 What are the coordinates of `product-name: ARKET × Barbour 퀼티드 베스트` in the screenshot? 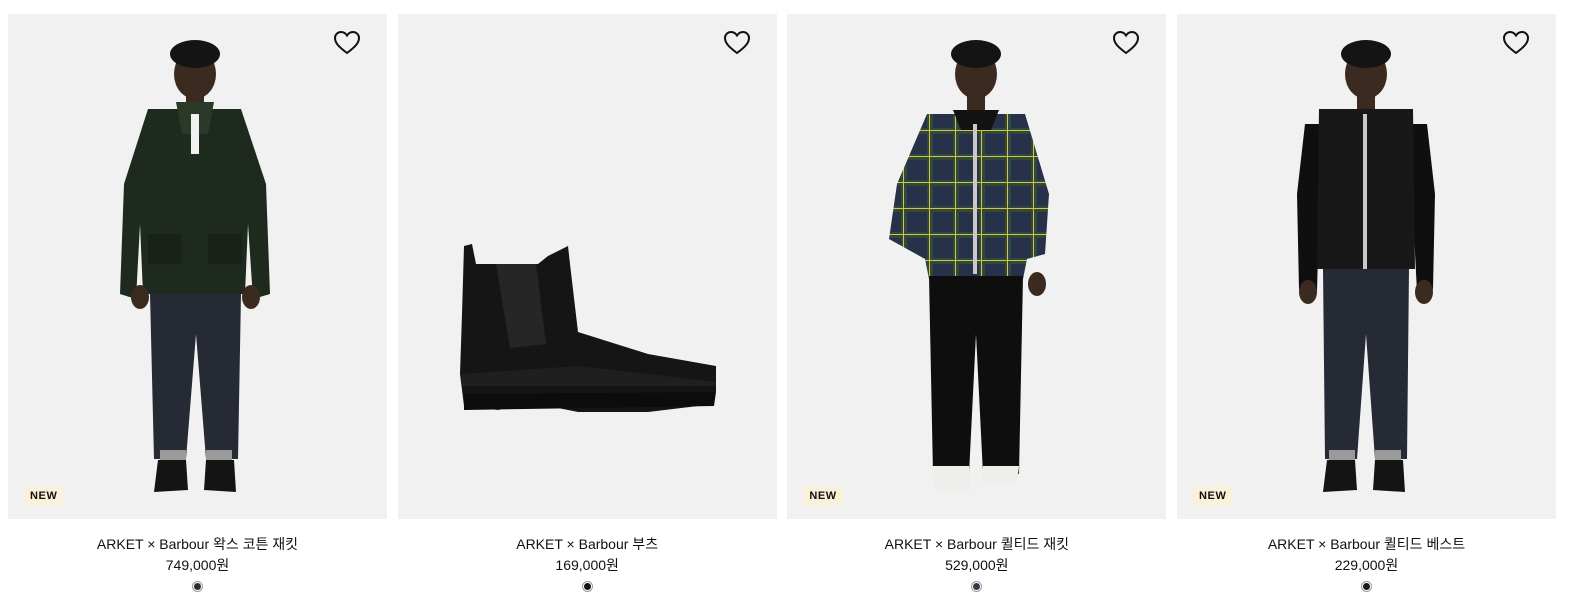 It's located at (1366, 544).